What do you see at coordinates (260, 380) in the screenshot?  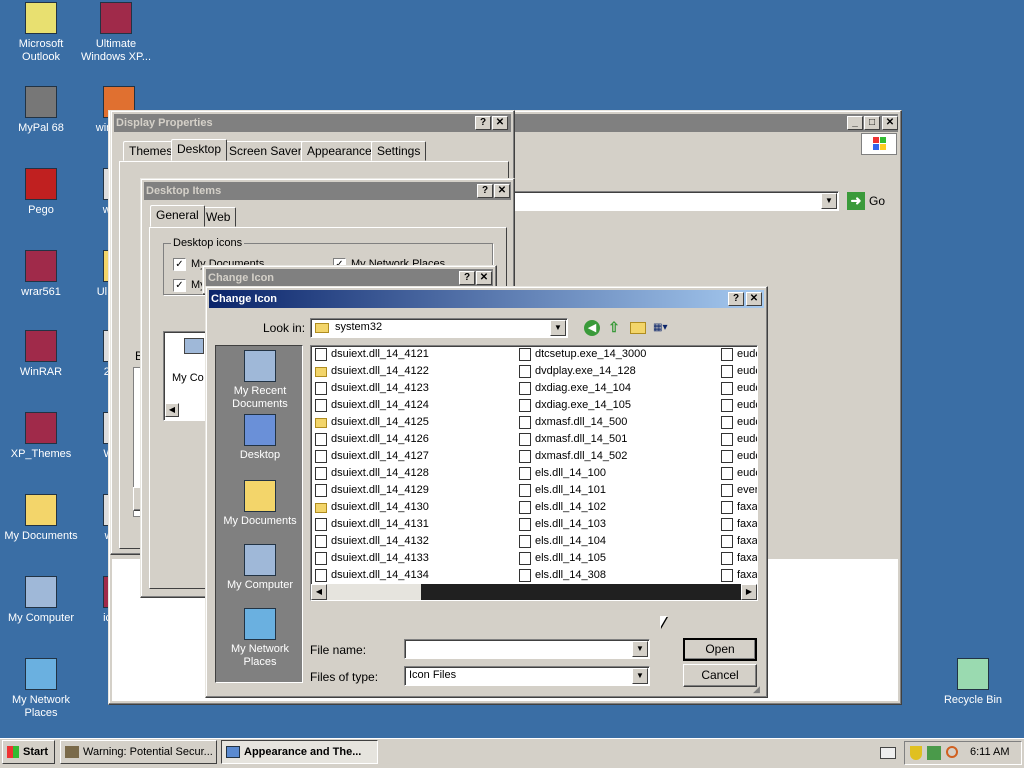 I see `place-my-recent-documents: My Recent Documents` at bounding box center [260, 380].